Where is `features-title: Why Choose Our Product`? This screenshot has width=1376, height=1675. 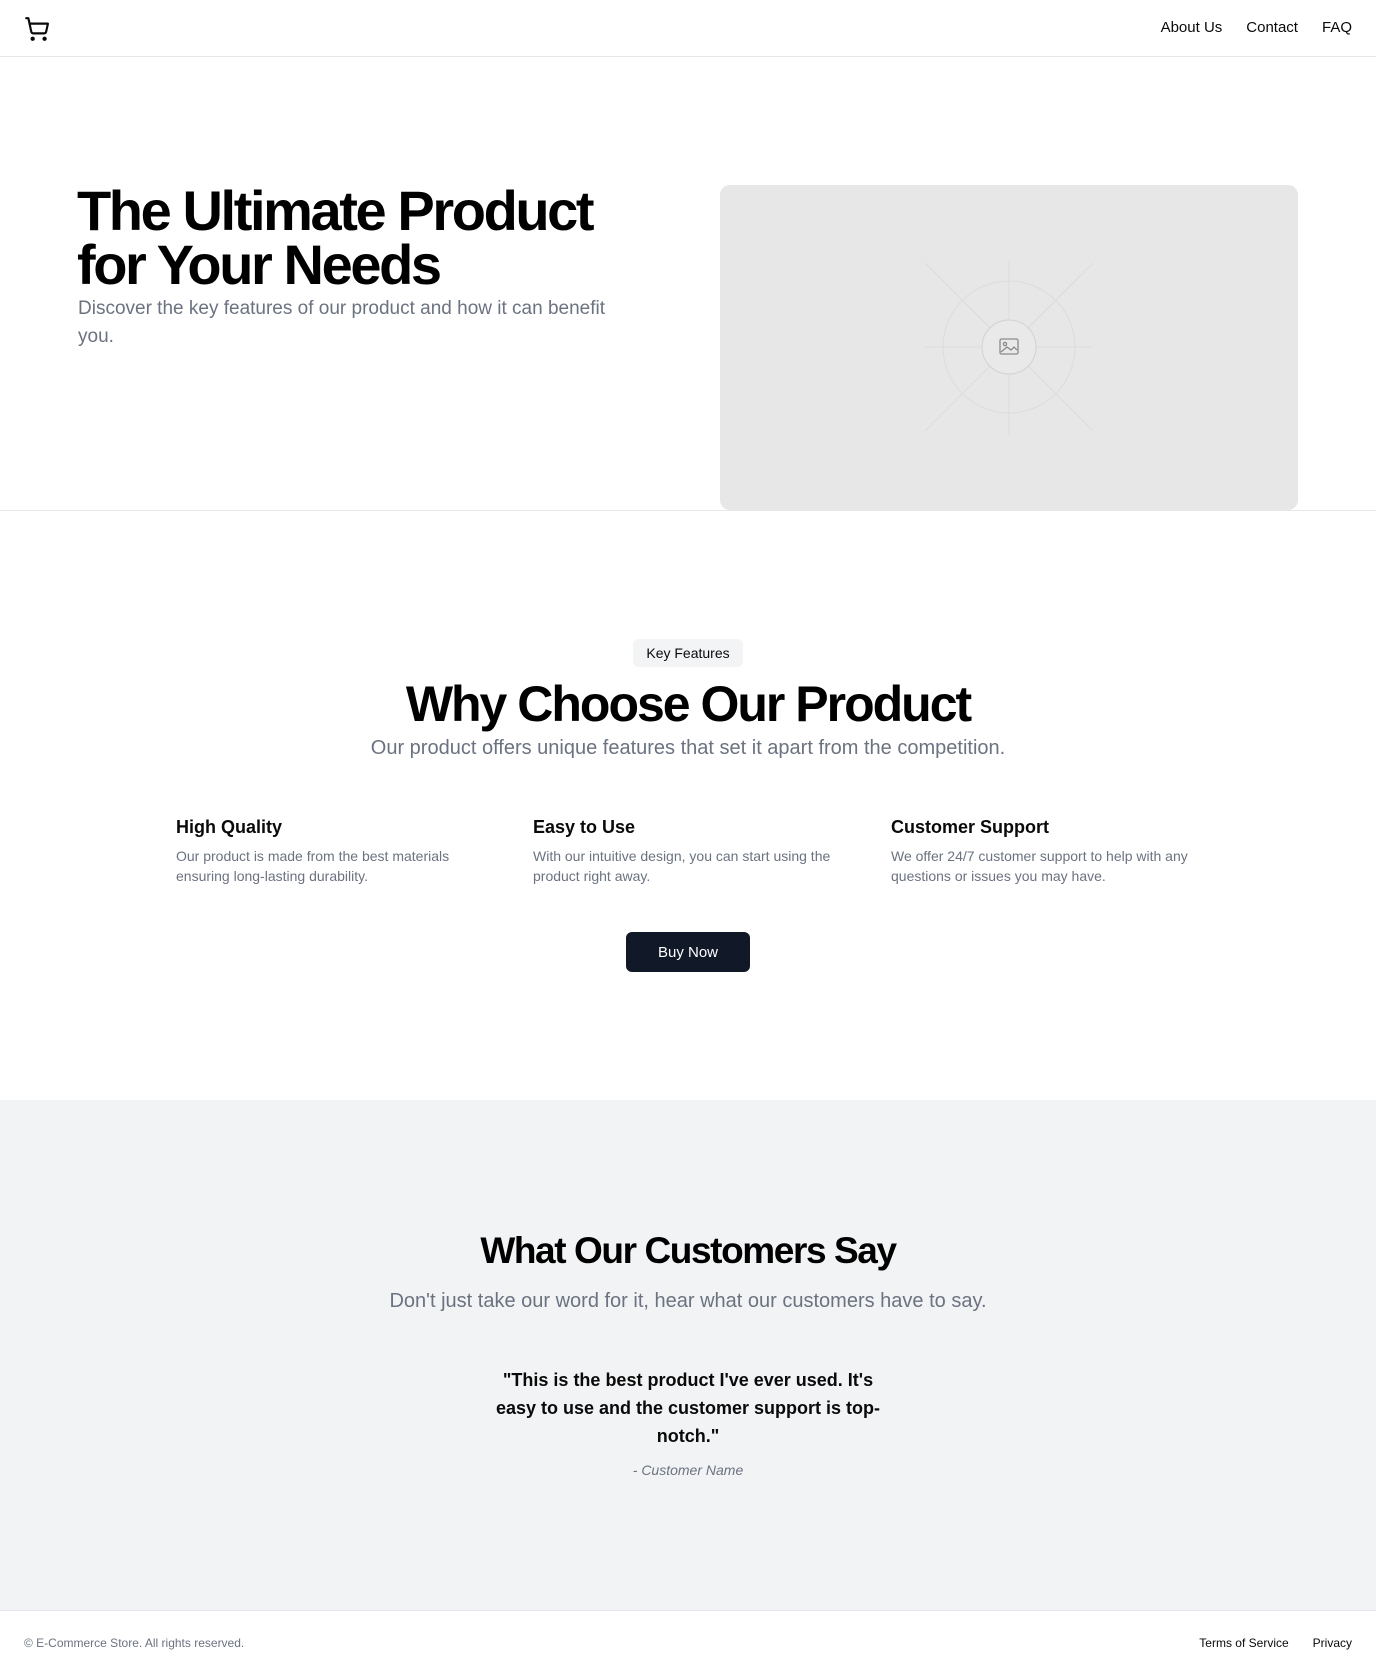 features-title: Why Choose Our Product is located at coordinates (688, 704).